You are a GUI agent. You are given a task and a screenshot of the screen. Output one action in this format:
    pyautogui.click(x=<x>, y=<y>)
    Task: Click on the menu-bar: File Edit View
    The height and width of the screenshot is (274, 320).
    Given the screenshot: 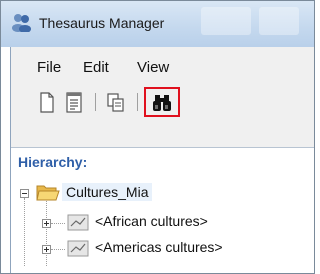 What is the action you would take?
    pyautogui.click(x=161, y=70)
    